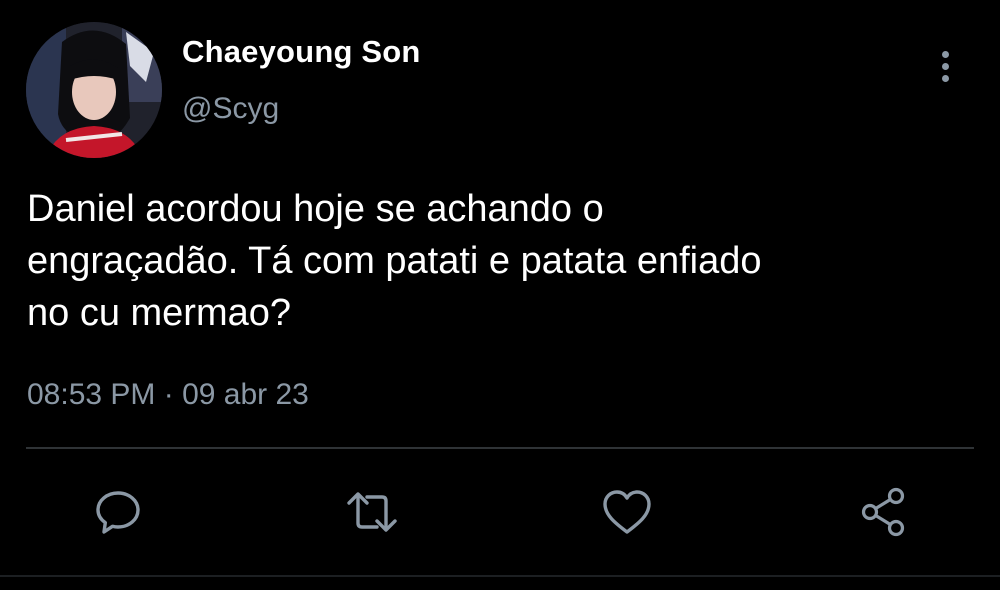 Image resolution: width=1000 pixels, height=590 pixels. I want to click on share-icon, so click(883, 512).